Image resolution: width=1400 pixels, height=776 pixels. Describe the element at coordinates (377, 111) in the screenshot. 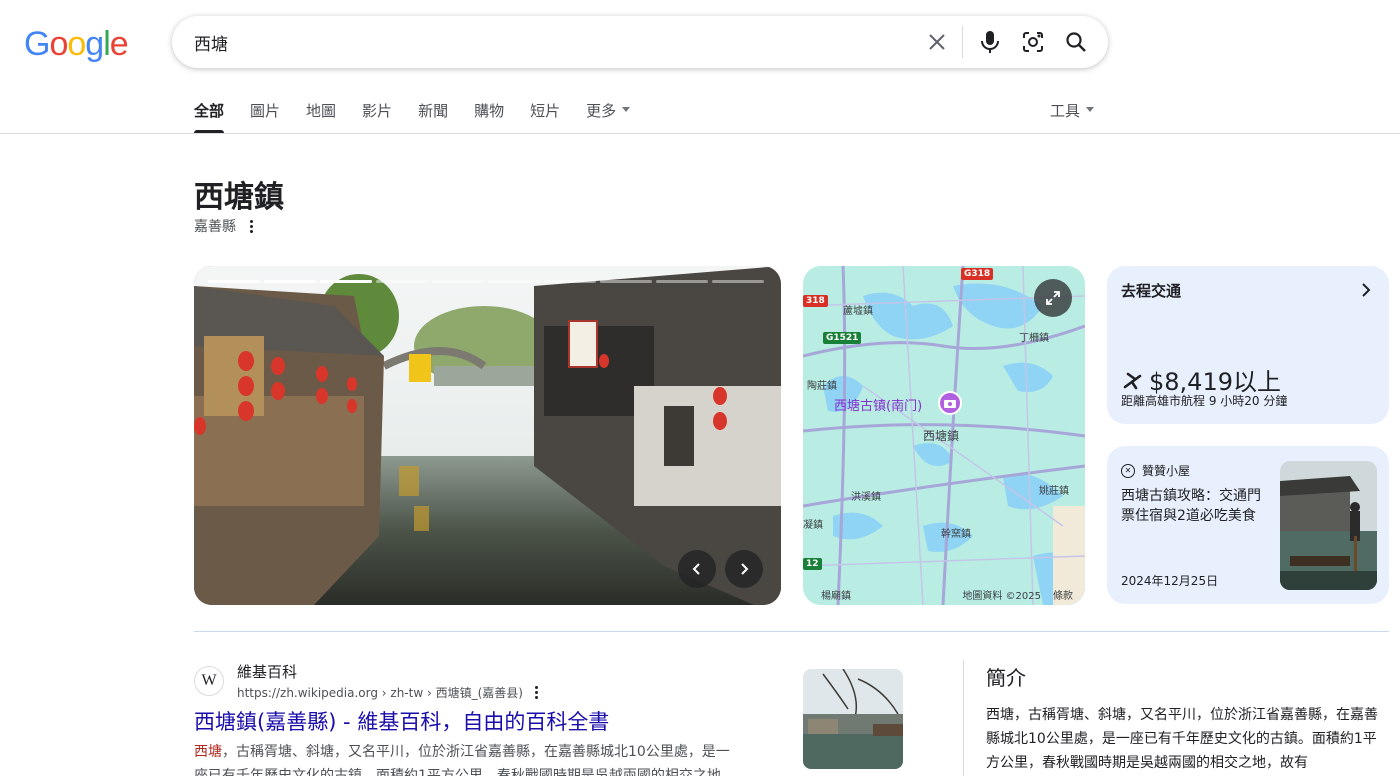

I see `tab-label: 影片` at that location.